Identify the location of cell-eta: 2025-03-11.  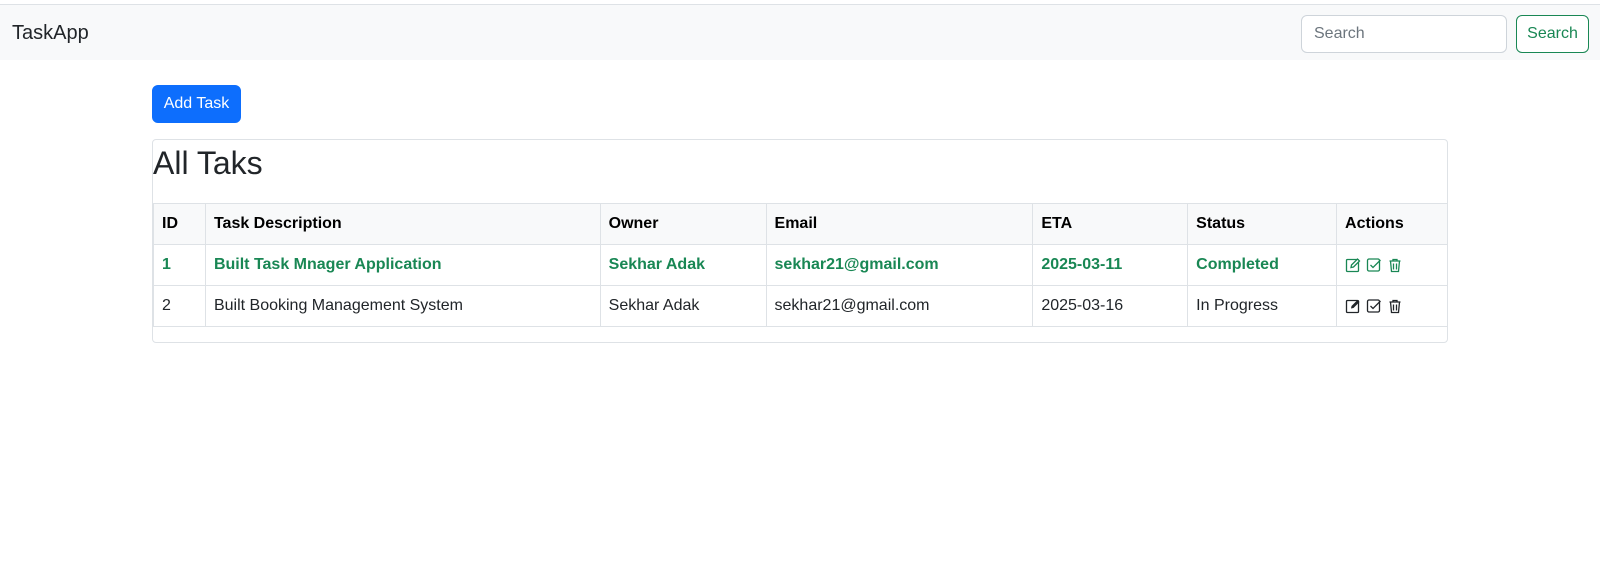
(1110, 265).